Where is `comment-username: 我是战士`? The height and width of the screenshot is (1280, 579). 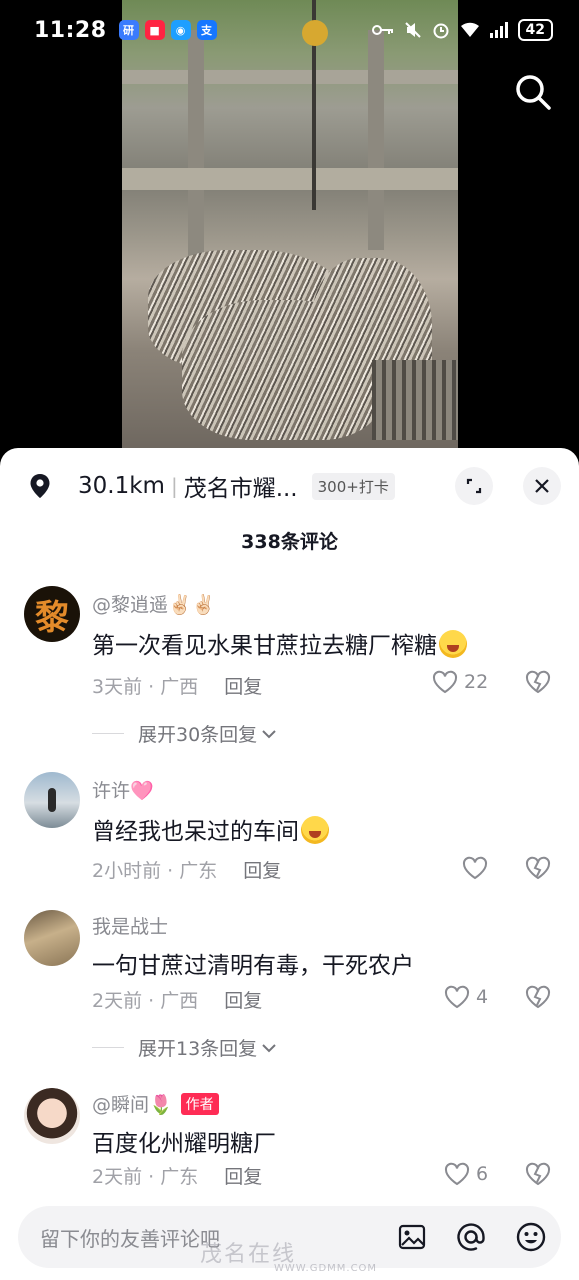 comment-username: 我是战士 is located at coordinates (130, 925).